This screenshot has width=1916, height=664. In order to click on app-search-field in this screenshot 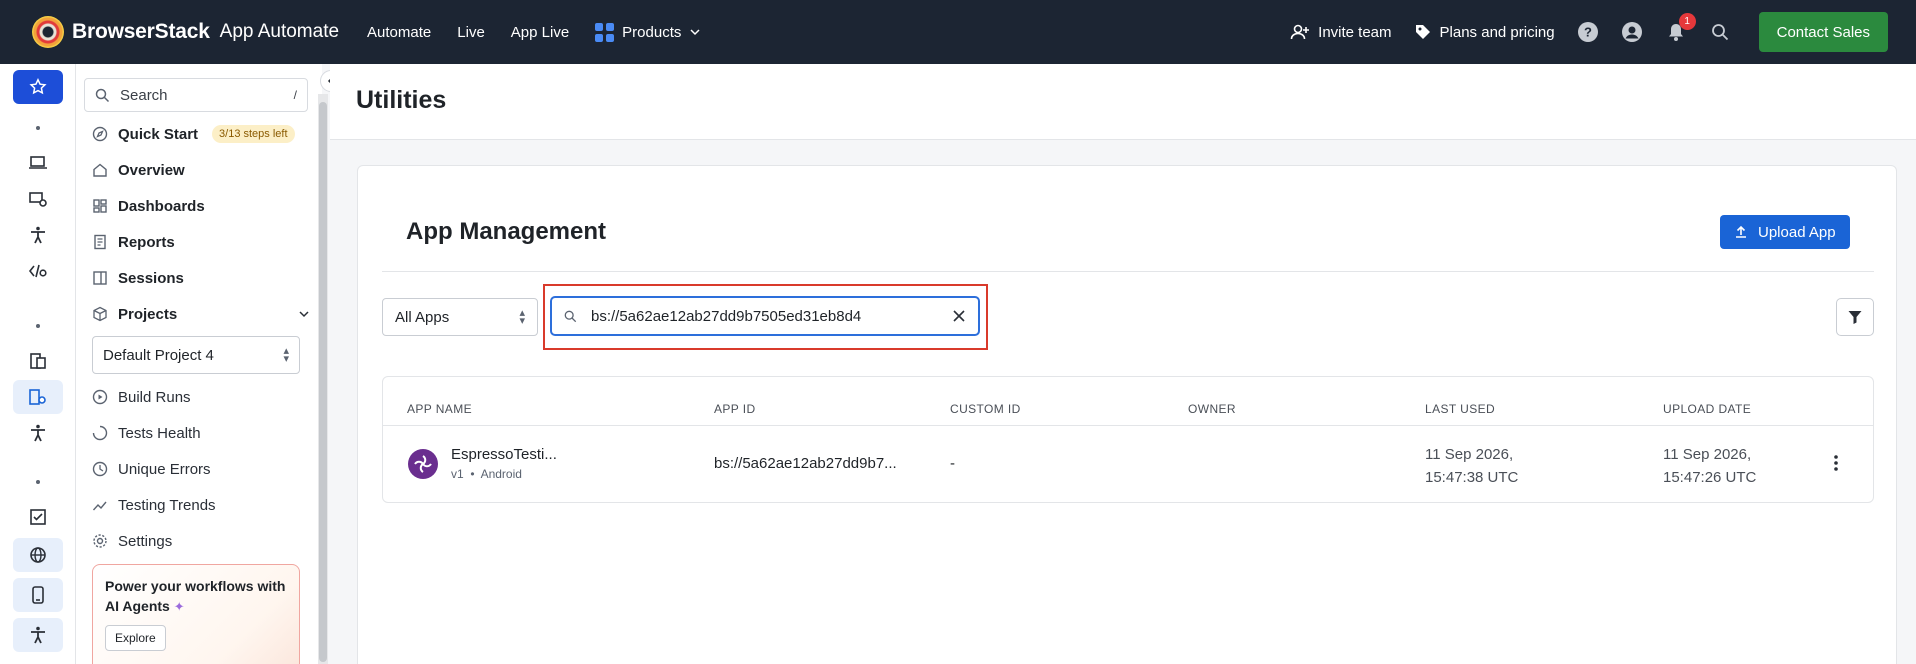, I will do `click(765, 316)`.